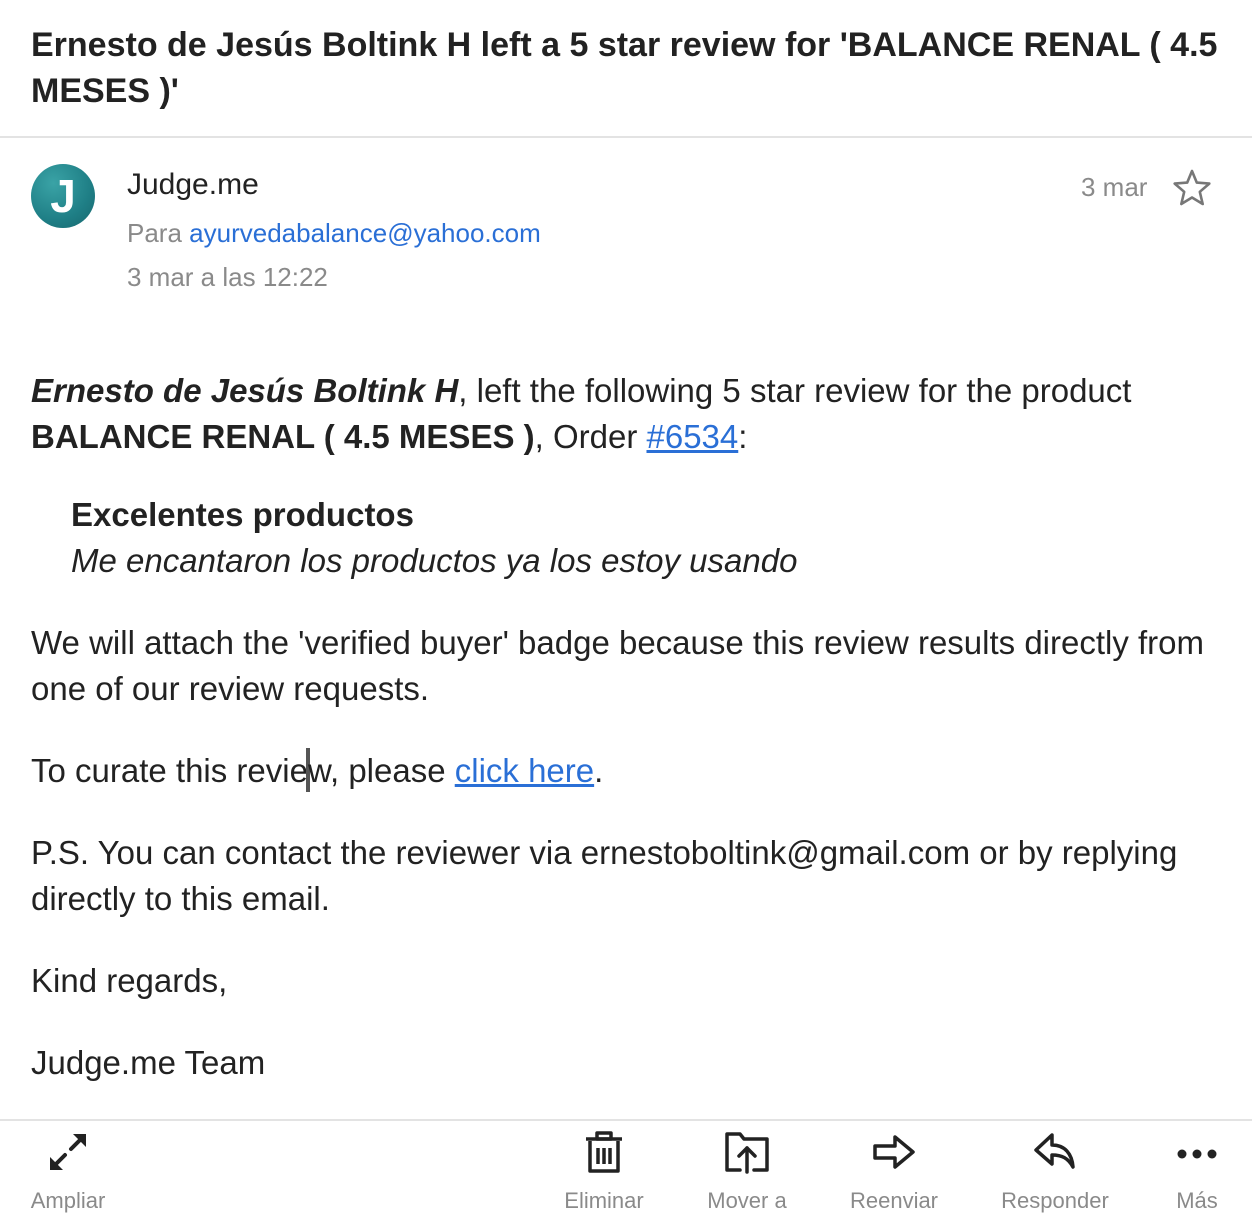 Image resolution: width=1252 pixels, height=1232 pixels. What do you see at coordinates (1197, 1154) in the screenshot?
I see `more-dots-icon` at bounding box center [1197, 1154].